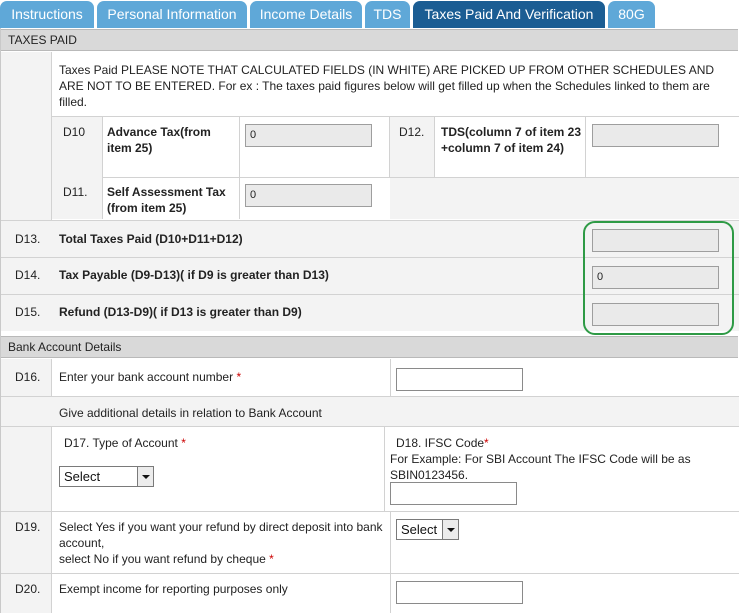 This screenshot has width=739, height=613. I want to click on exempt-income-input, so click(459, 592).